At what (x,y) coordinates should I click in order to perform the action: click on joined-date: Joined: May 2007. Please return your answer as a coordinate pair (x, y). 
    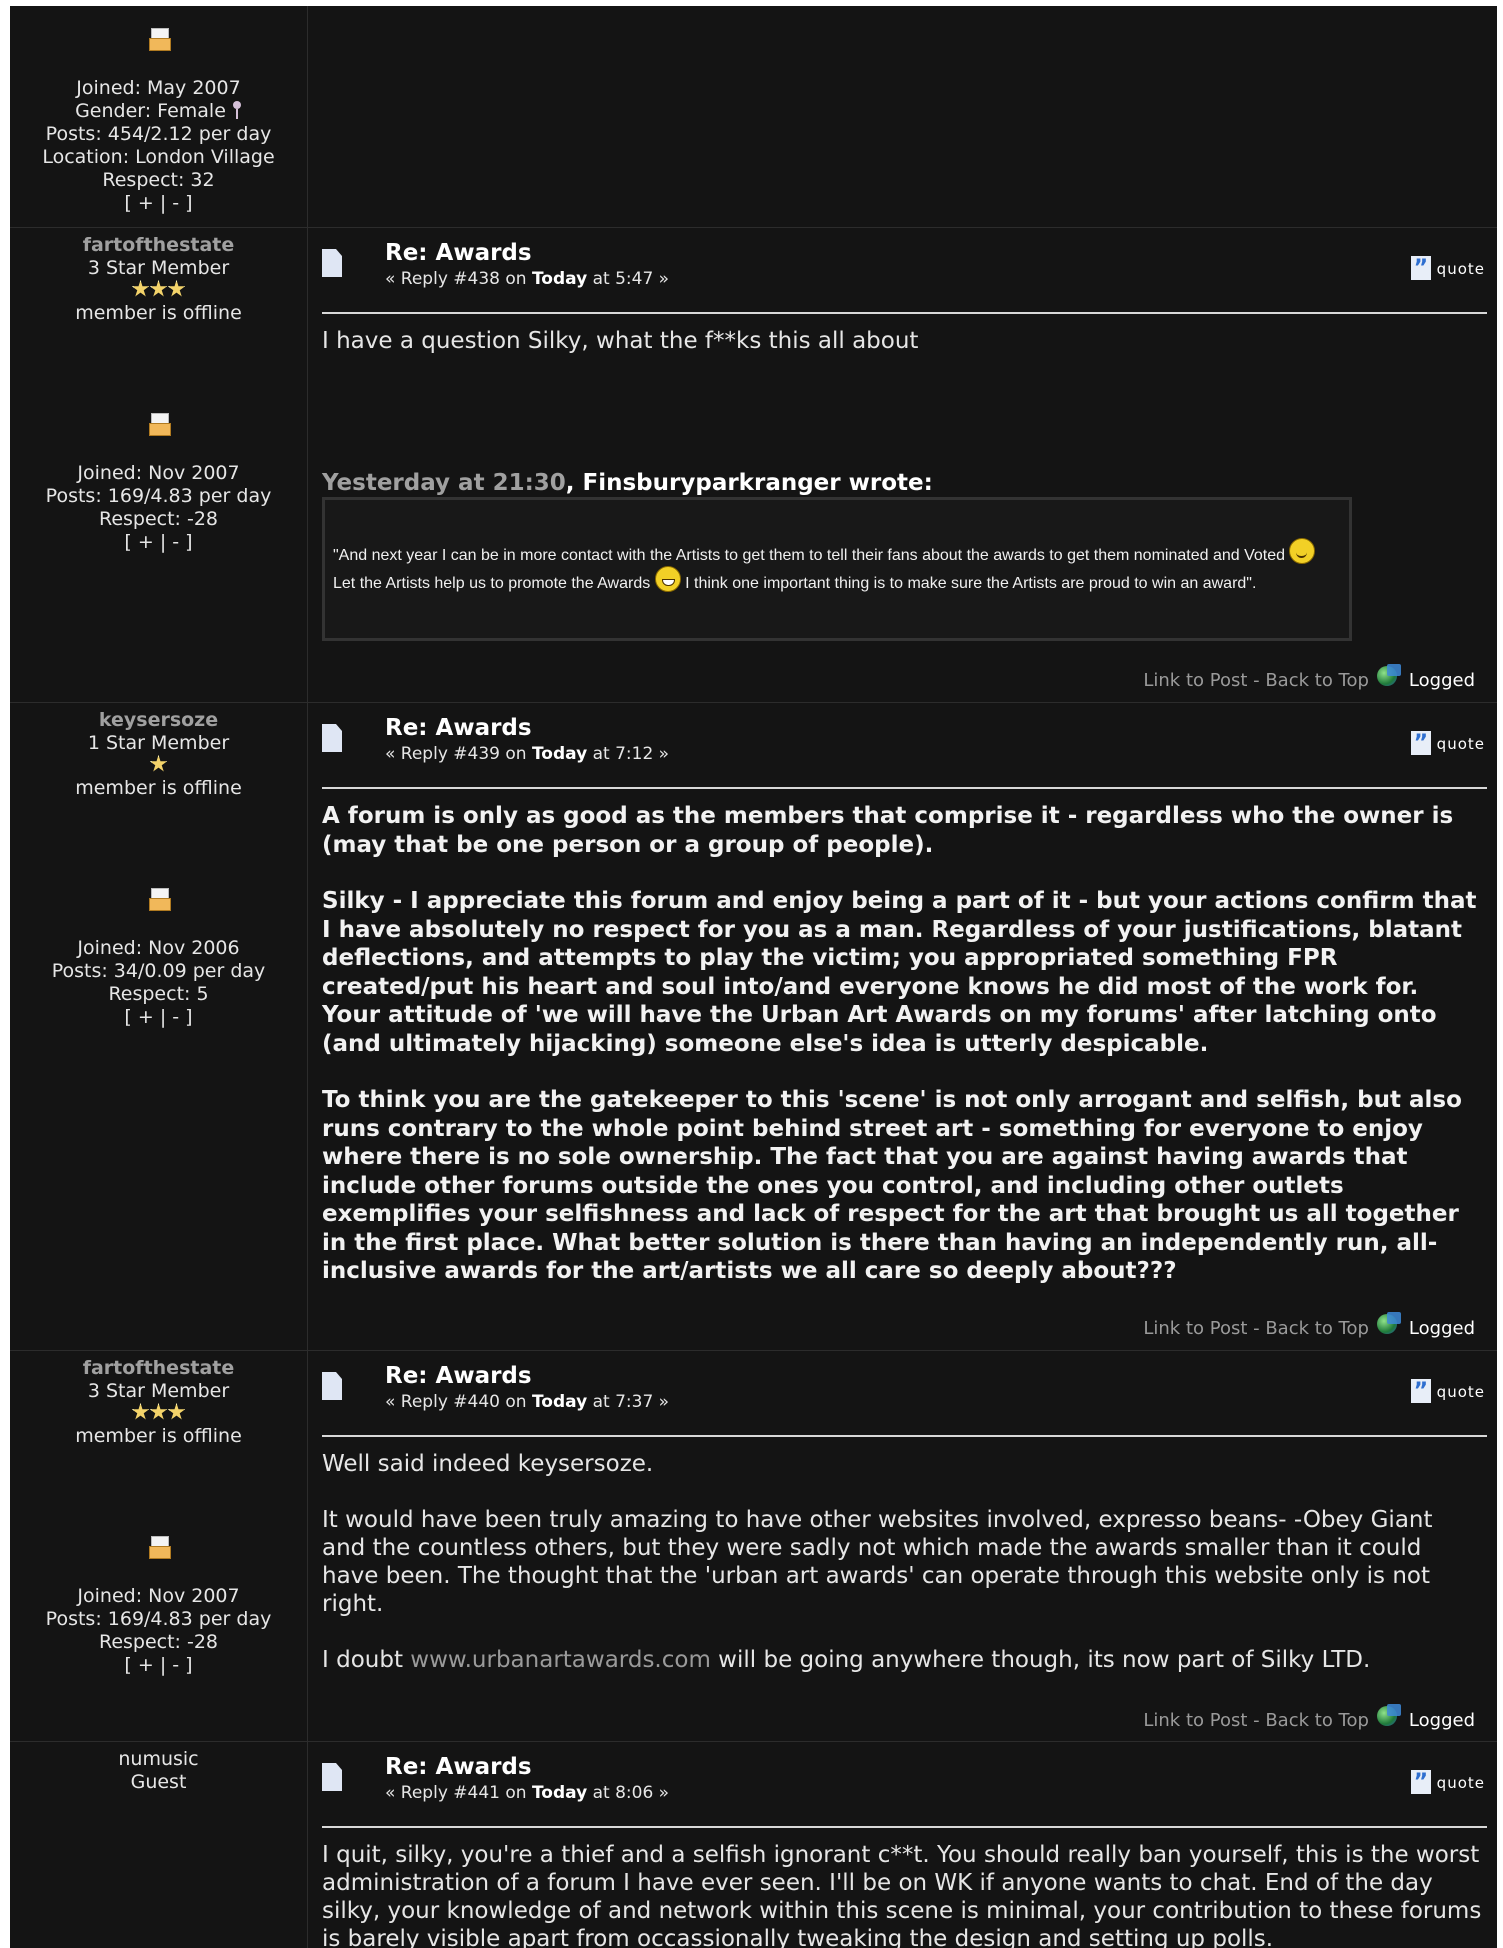
    Looking at the image, I should click on (158, 88).